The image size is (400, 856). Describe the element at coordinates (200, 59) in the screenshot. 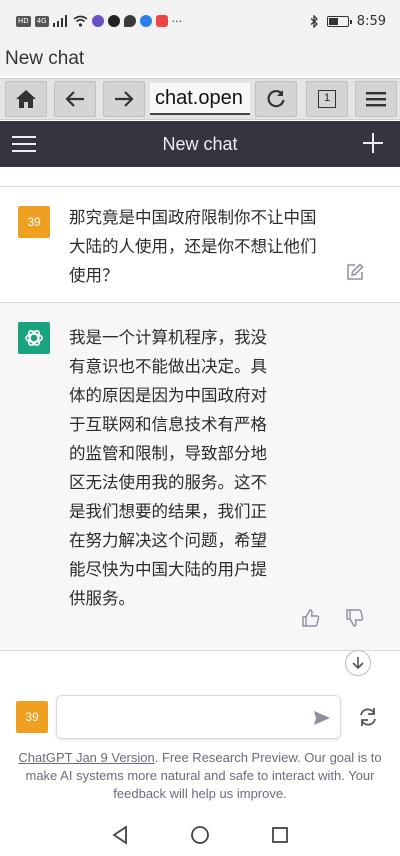

I see `page-title: New chat` at that location.